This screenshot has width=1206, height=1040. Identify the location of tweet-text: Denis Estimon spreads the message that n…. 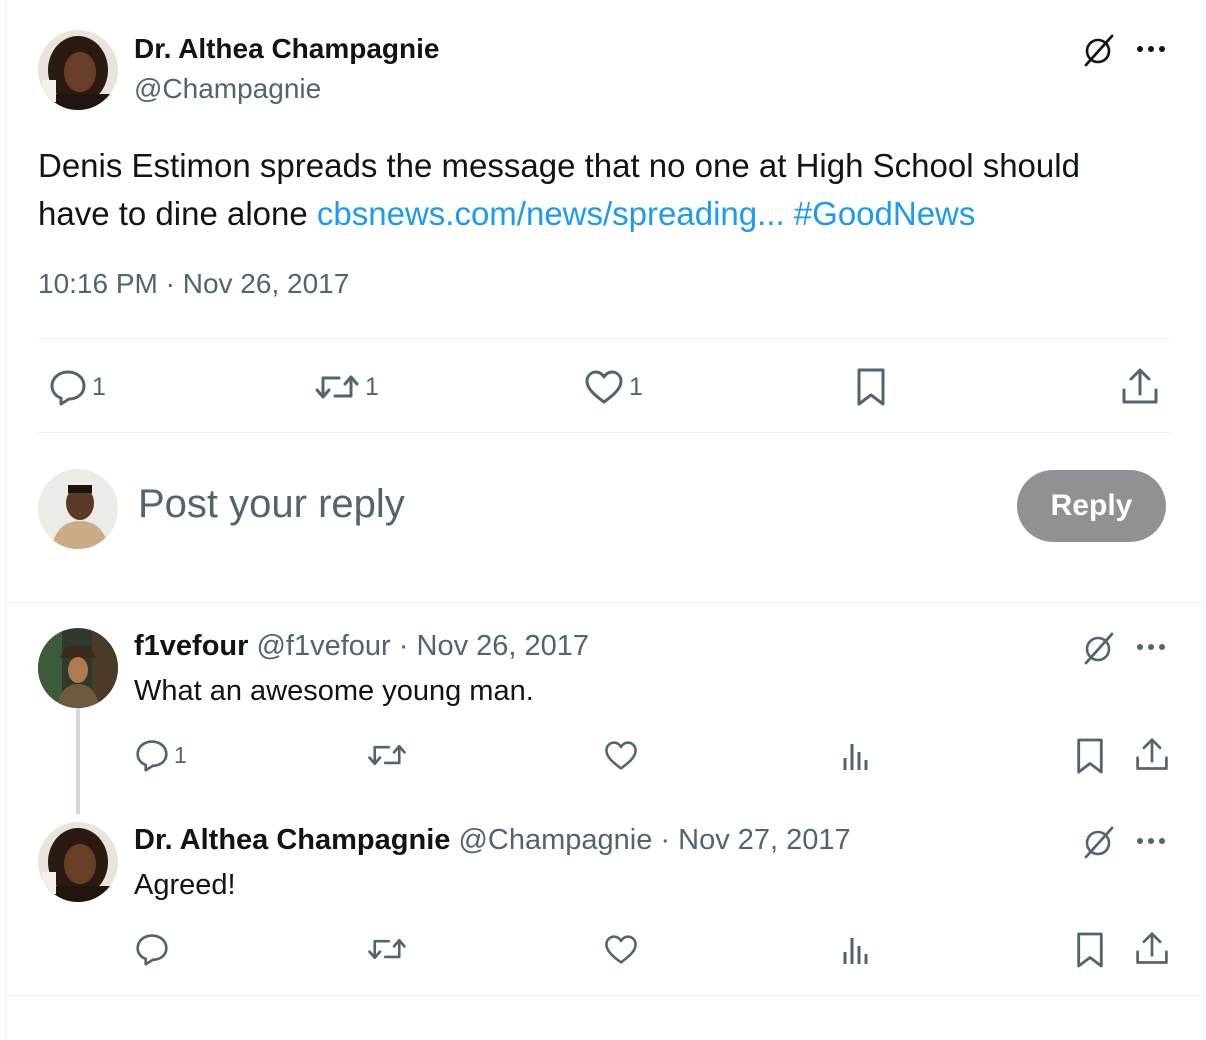
(603, 190).